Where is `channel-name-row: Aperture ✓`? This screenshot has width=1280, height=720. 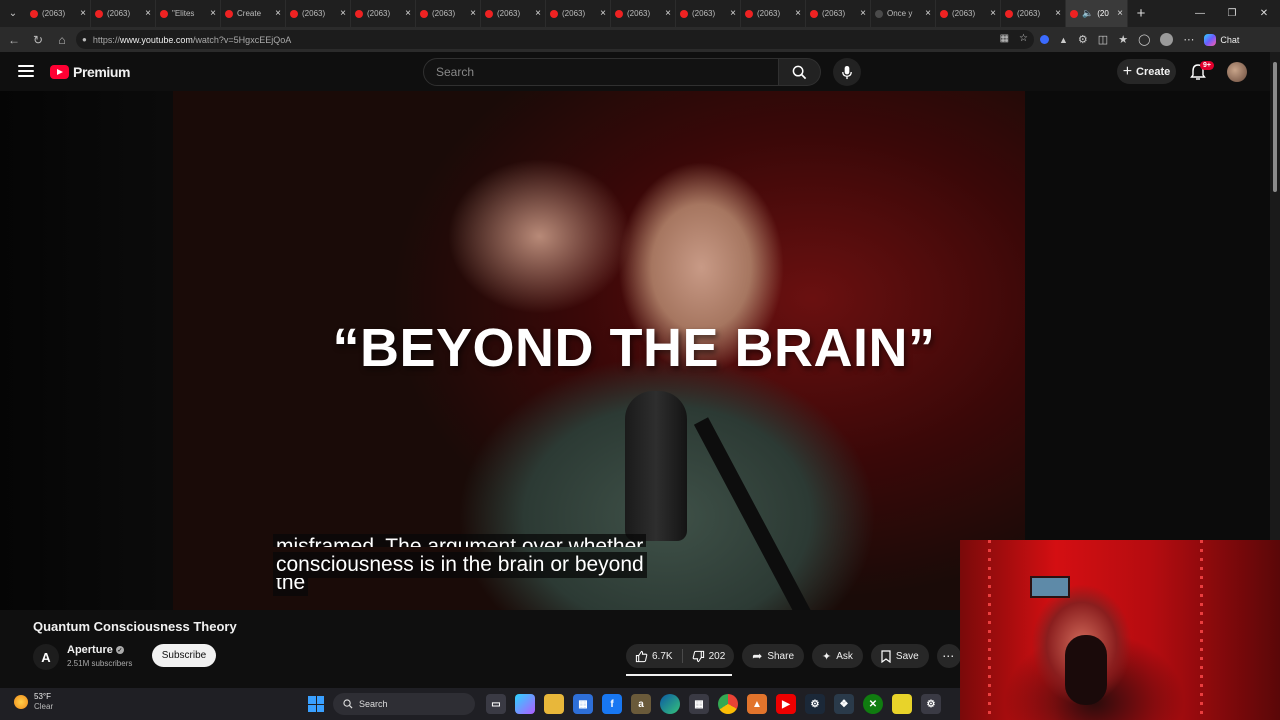
channel-name-row: Aperture ✓ is located at coordinates (95, 650).